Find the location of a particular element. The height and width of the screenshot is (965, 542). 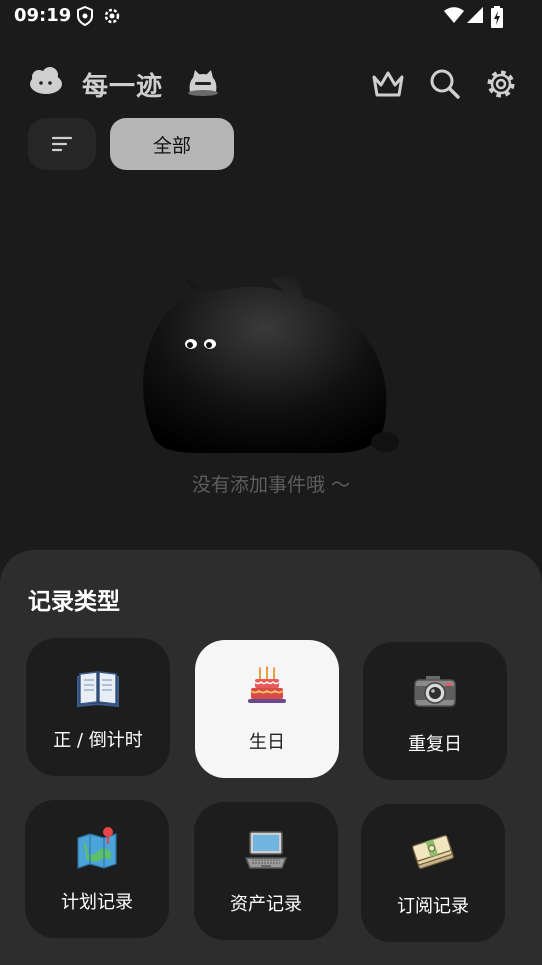

search-button is located at coordinates (445, 84).